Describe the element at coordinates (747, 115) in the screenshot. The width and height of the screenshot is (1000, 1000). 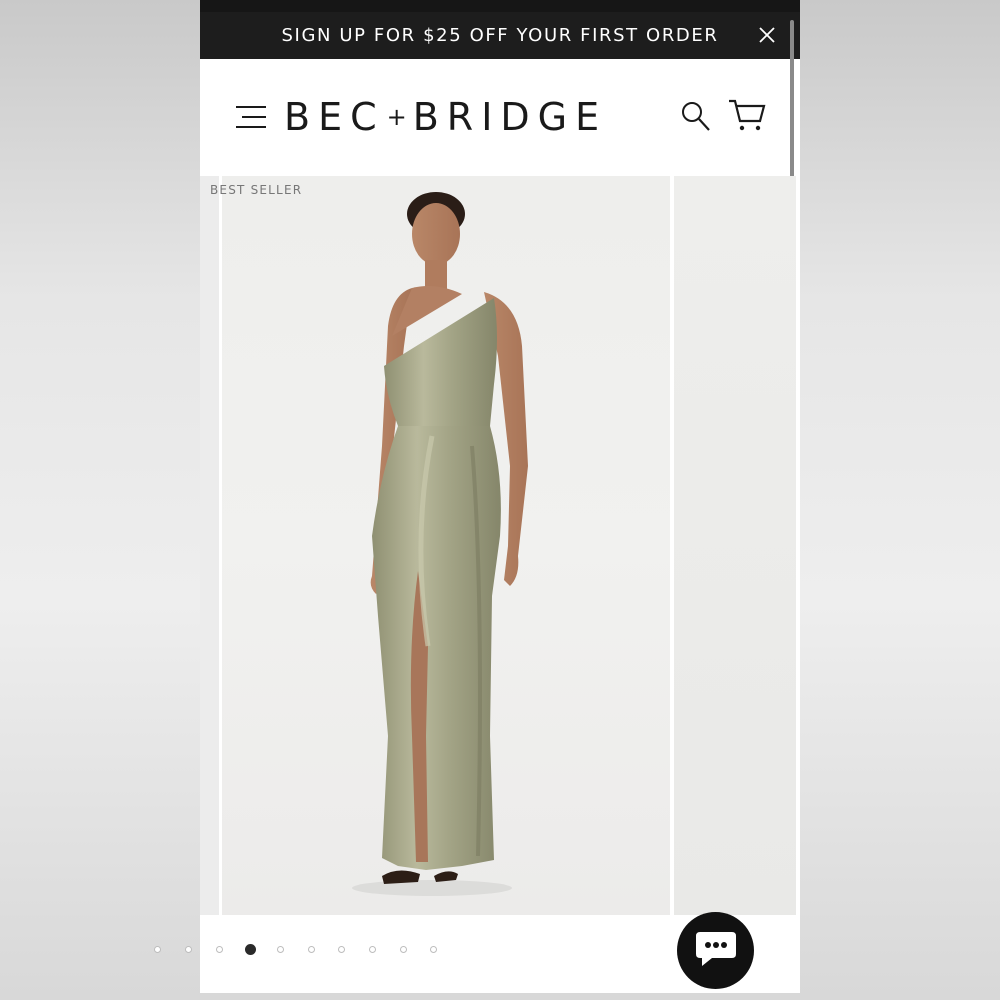
I see `cart-icon` at that location.